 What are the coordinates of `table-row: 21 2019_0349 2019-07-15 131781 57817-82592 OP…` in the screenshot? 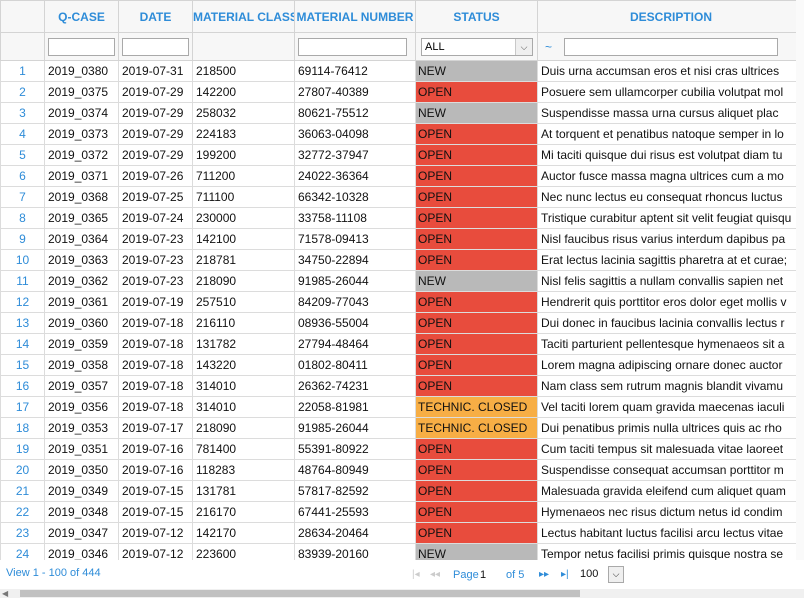 It's located at (402, 491).